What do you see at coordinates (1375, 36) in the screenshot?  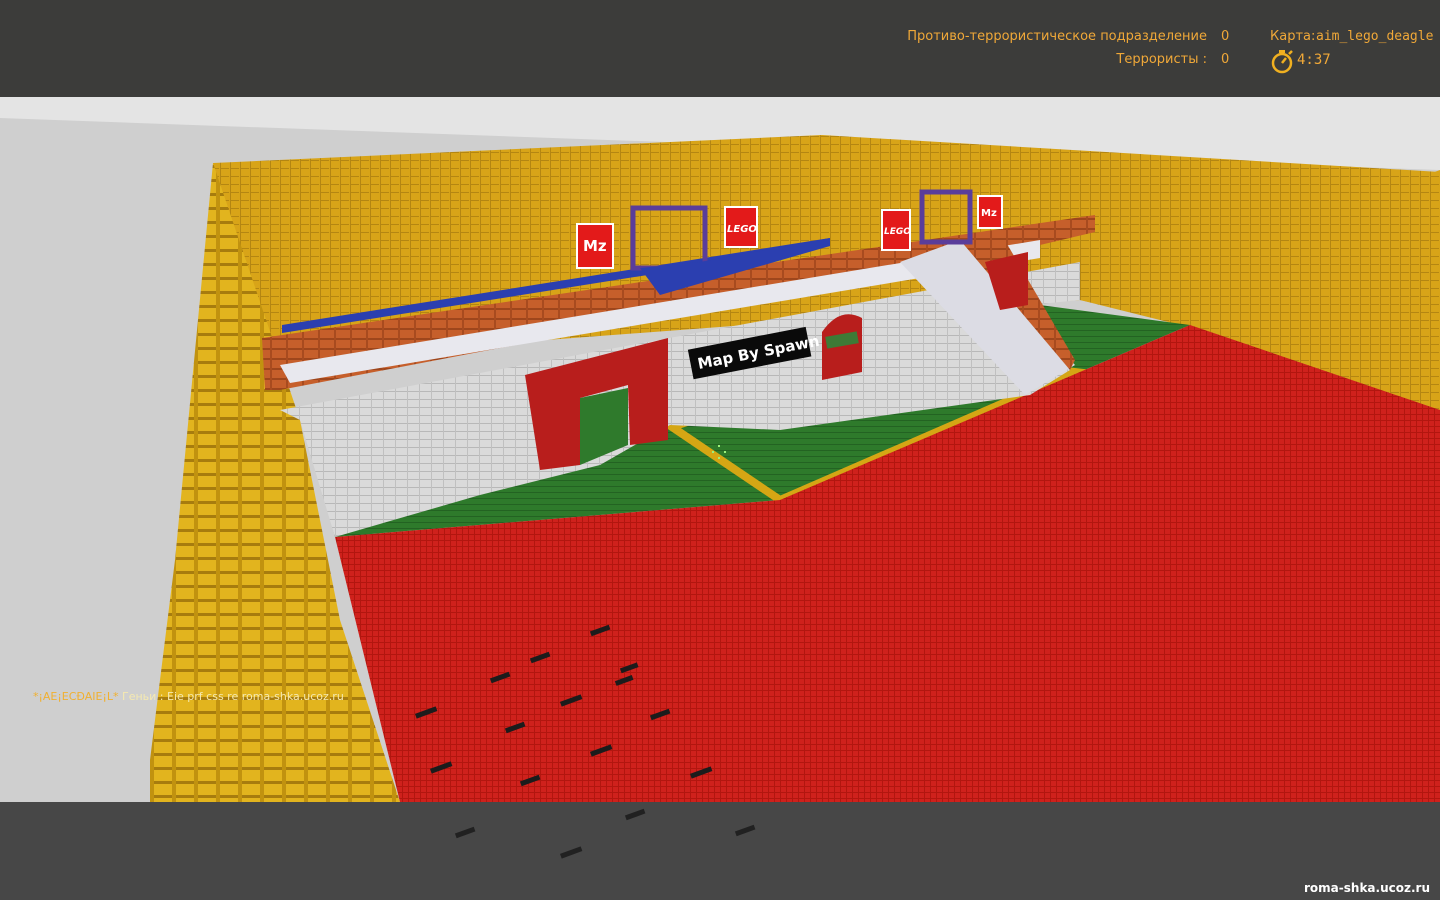 I see `map-name: aim_lego_deagle` at bounding box center [1375, 36].